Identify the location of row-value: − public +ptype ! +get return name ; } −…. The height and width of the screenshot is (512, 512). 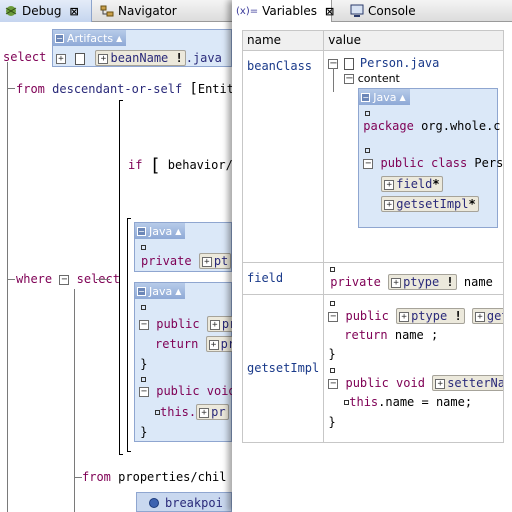
(413, 368).